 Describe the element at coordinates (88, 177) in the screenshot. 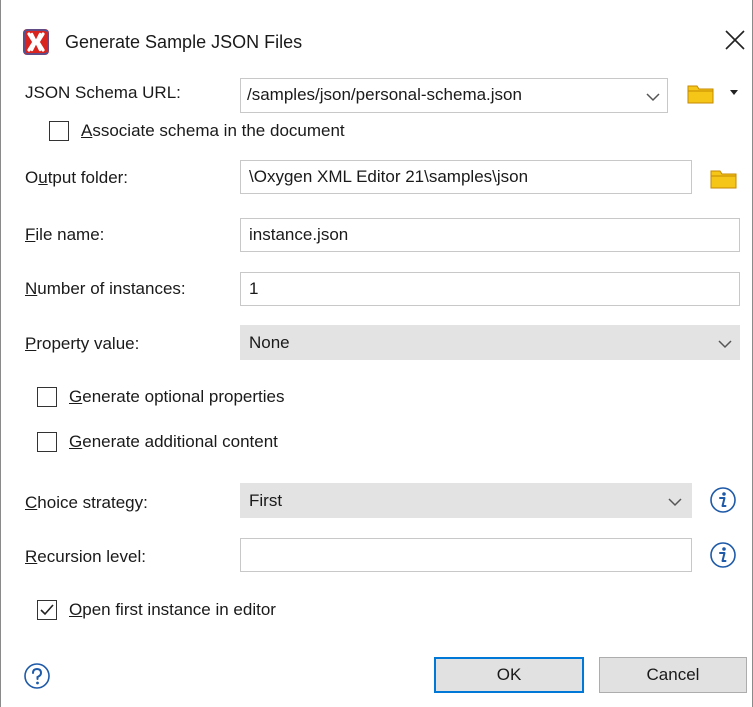

I see `label-part: tput folder:` at that location.